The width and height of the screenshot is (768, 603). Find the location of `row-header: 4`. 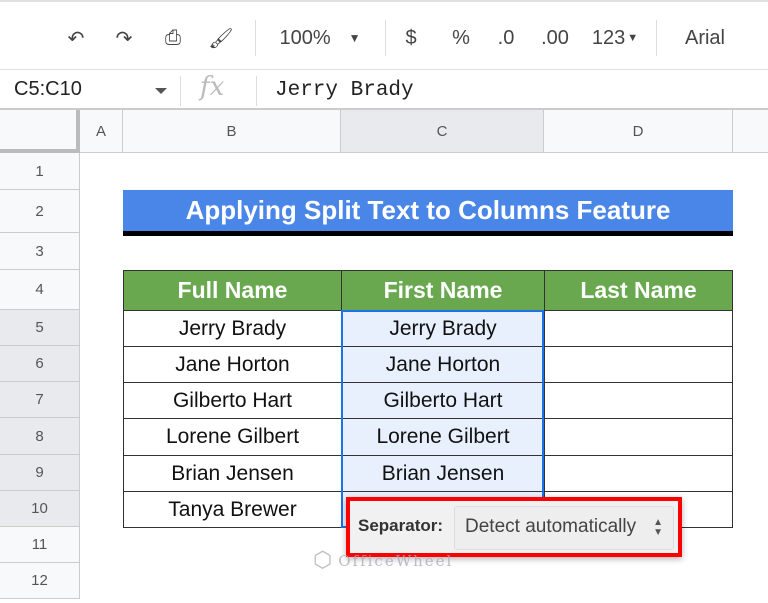

row-header: 4 is located at coordinates (40, 290).